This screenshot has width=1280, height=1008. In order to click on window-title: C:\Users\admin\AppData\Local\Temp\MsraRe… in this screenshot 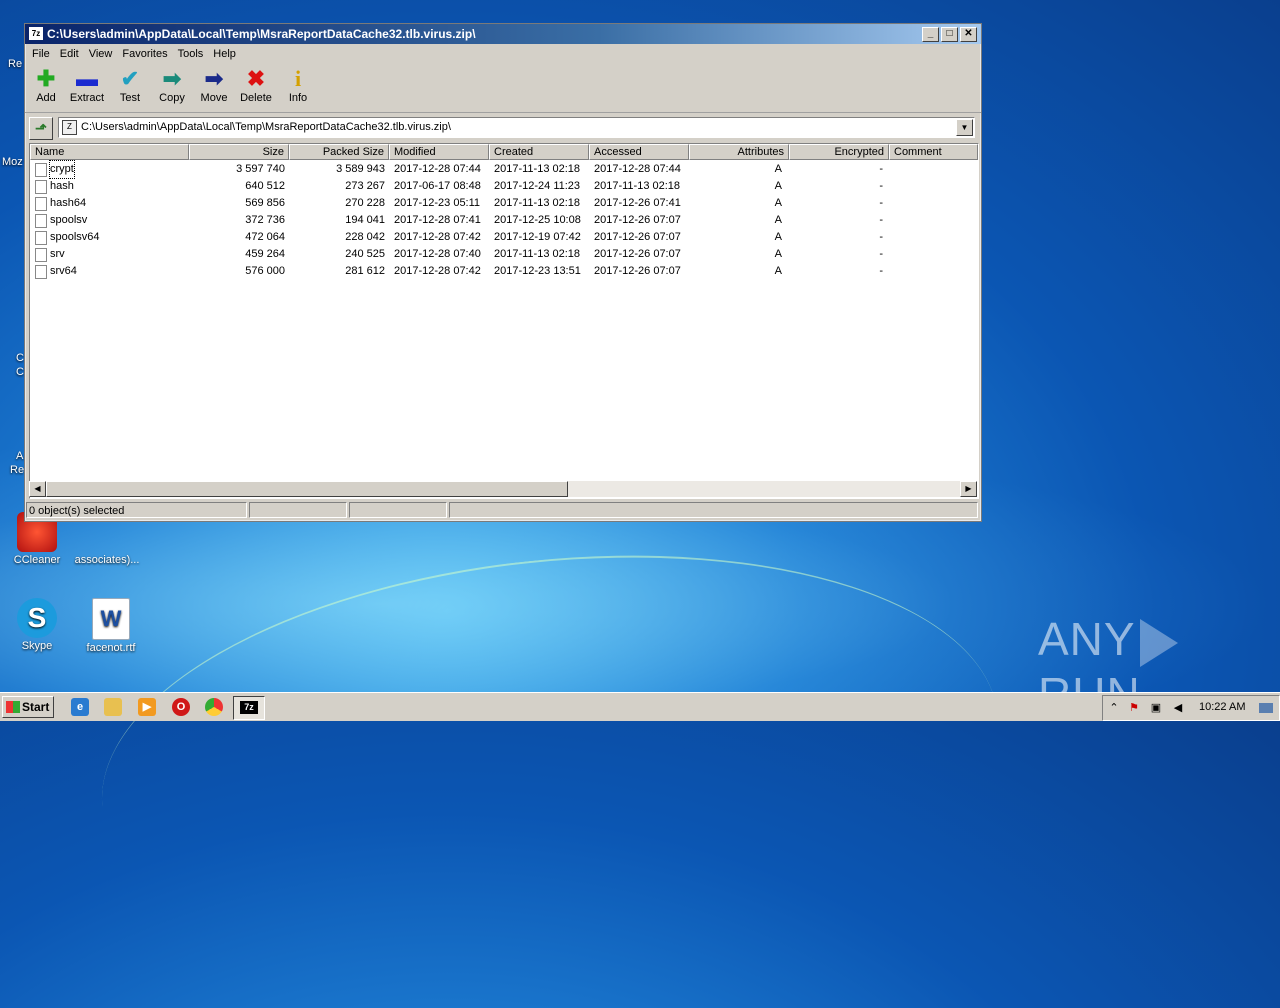, I will do `click(261, 34)`.